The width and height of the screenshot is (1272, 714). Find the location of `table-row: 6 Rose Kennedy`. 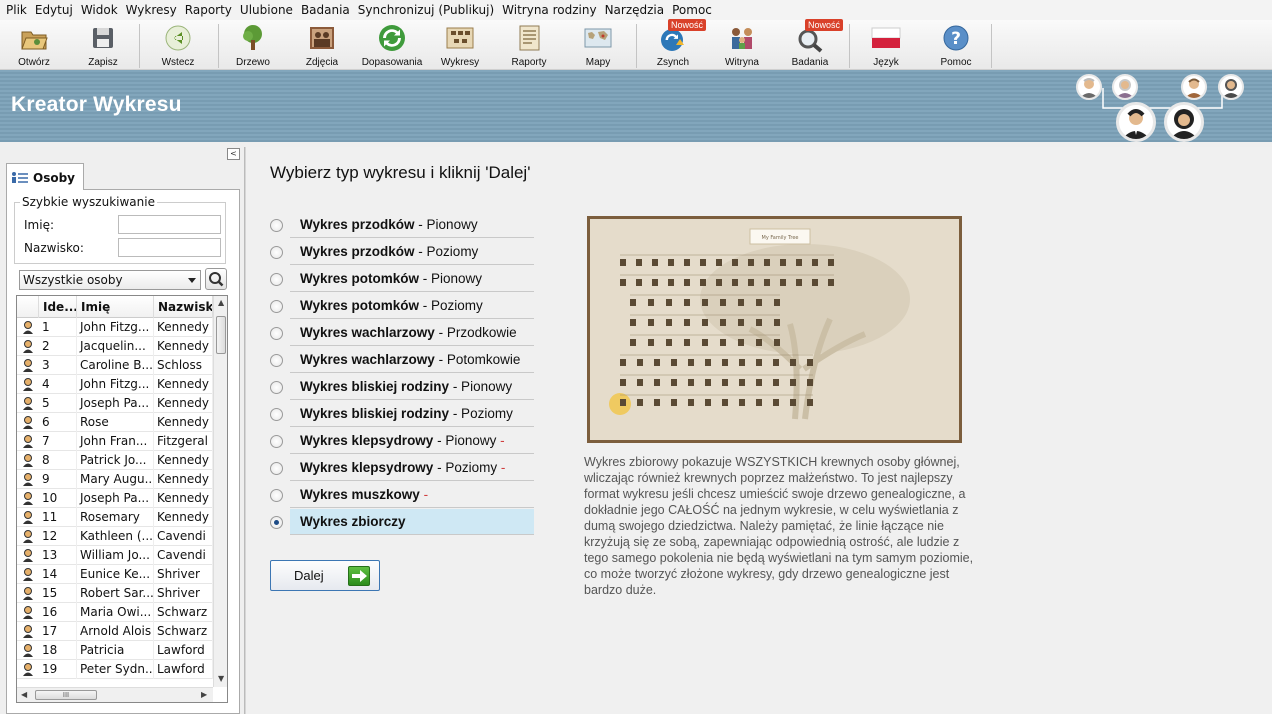

table-row: 6 Rose Kennedy is located at coordinates (115, 422).